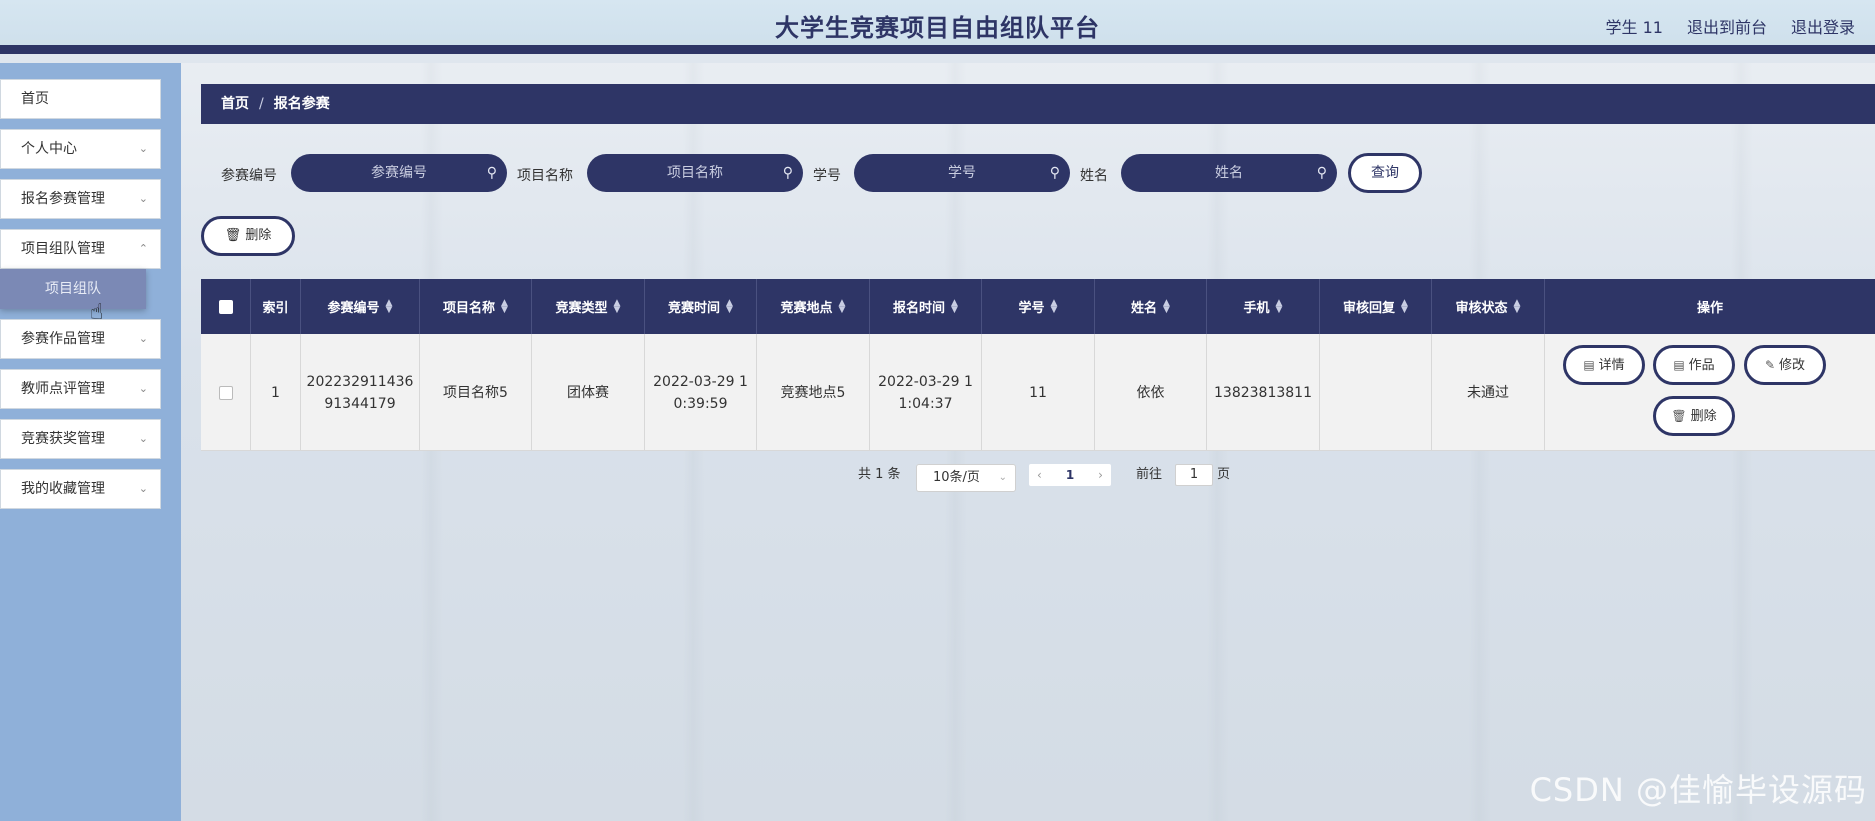  Describe the element at coordinates (813, 392) in the screenshot. I see `cell-place: 竞赛地点5` at that location.